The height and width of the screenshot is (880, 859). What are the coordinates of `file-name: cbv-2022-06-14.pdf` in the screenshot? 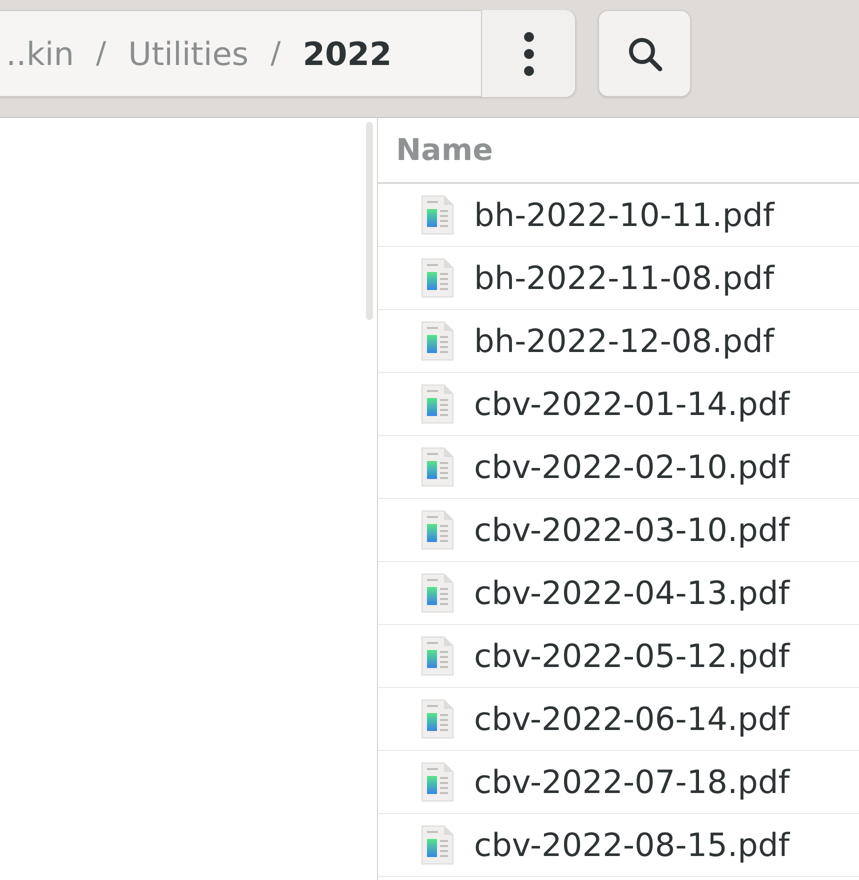 It's located at (632, 719).